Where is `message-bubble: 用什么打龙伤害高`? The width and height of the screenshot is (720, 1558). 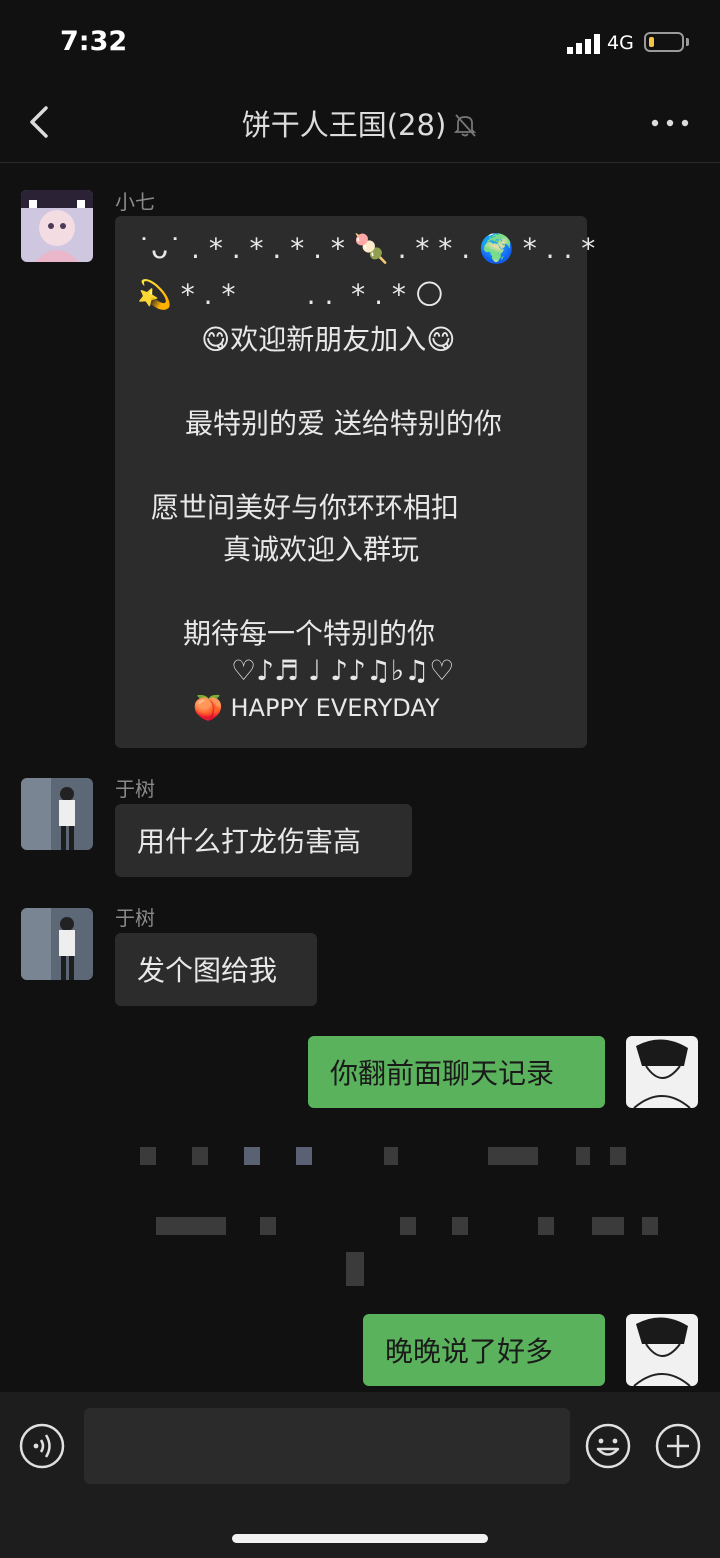 message-bubble: 用什么打龙伤害高 is located at coordinates (263, 840).